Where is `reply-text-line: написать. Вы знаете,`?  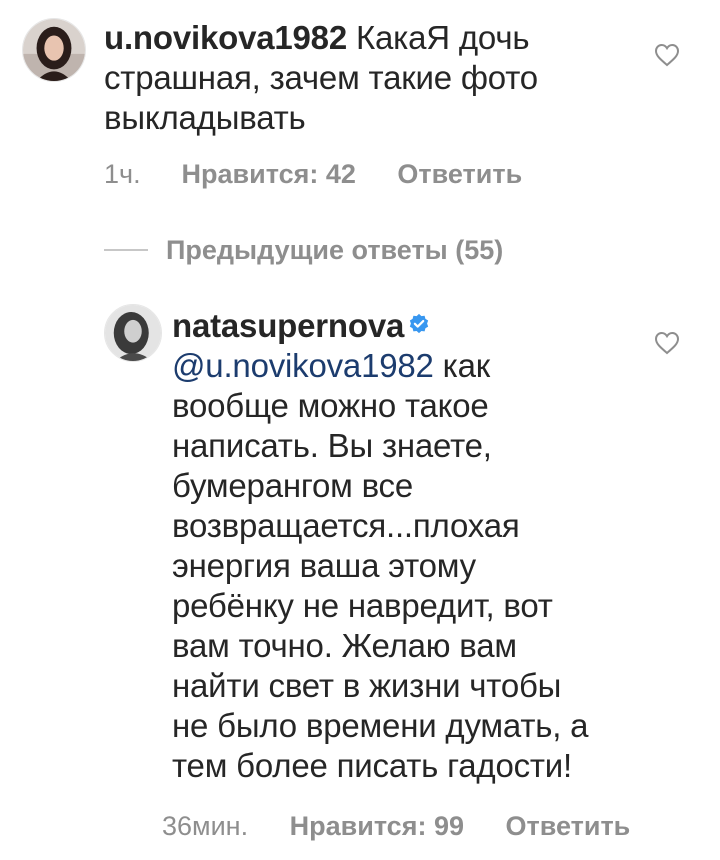 reply-text-line: написать. Вы знаете, is located at coordinates (332, 445).